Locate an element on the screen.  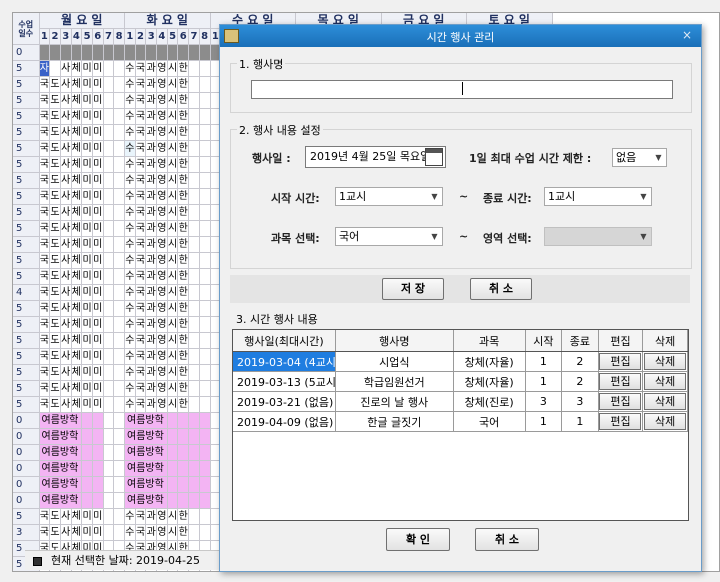
dialog-titlebar: 시간 행사 관리 × is located at coordinates (460, 36).